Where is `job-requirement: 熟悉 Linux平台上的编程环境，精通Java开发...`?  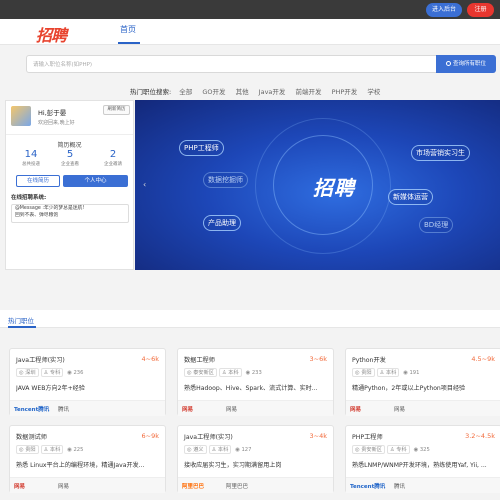 job-requirement: 熟悉 Linux平台上的编程环境，精通Java开发... is located at coordinates (80, 465).